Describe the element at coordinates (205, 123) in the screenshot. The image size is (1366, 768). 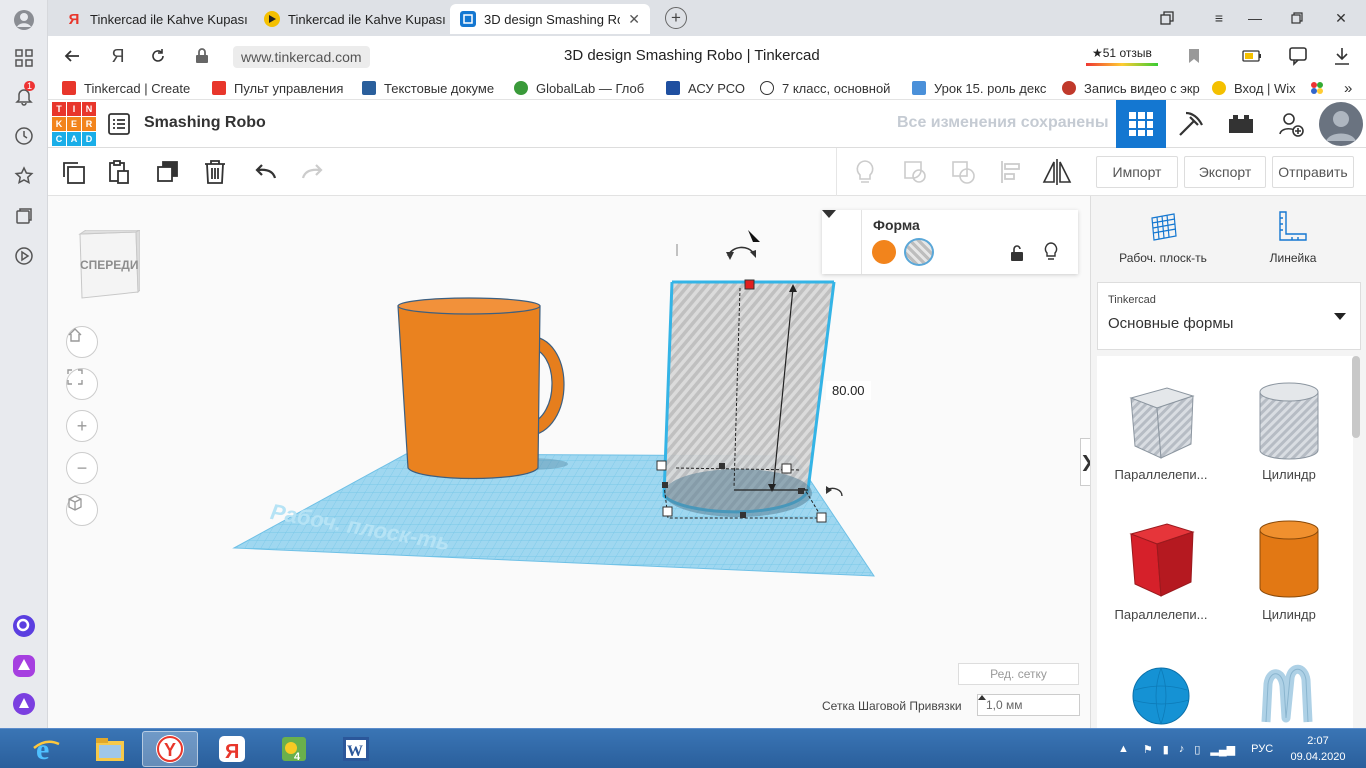
I see `project-name: Smashing Robo` at that location.